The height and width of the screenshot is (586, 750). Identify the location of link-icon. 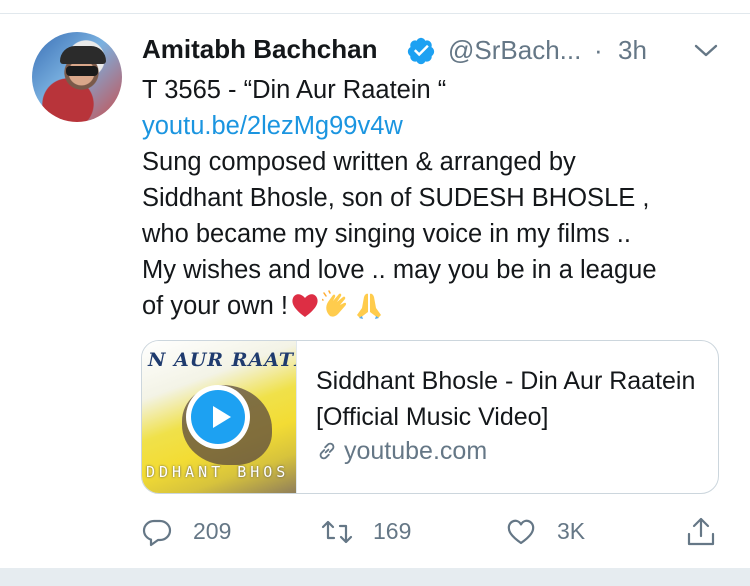
(327, 451).